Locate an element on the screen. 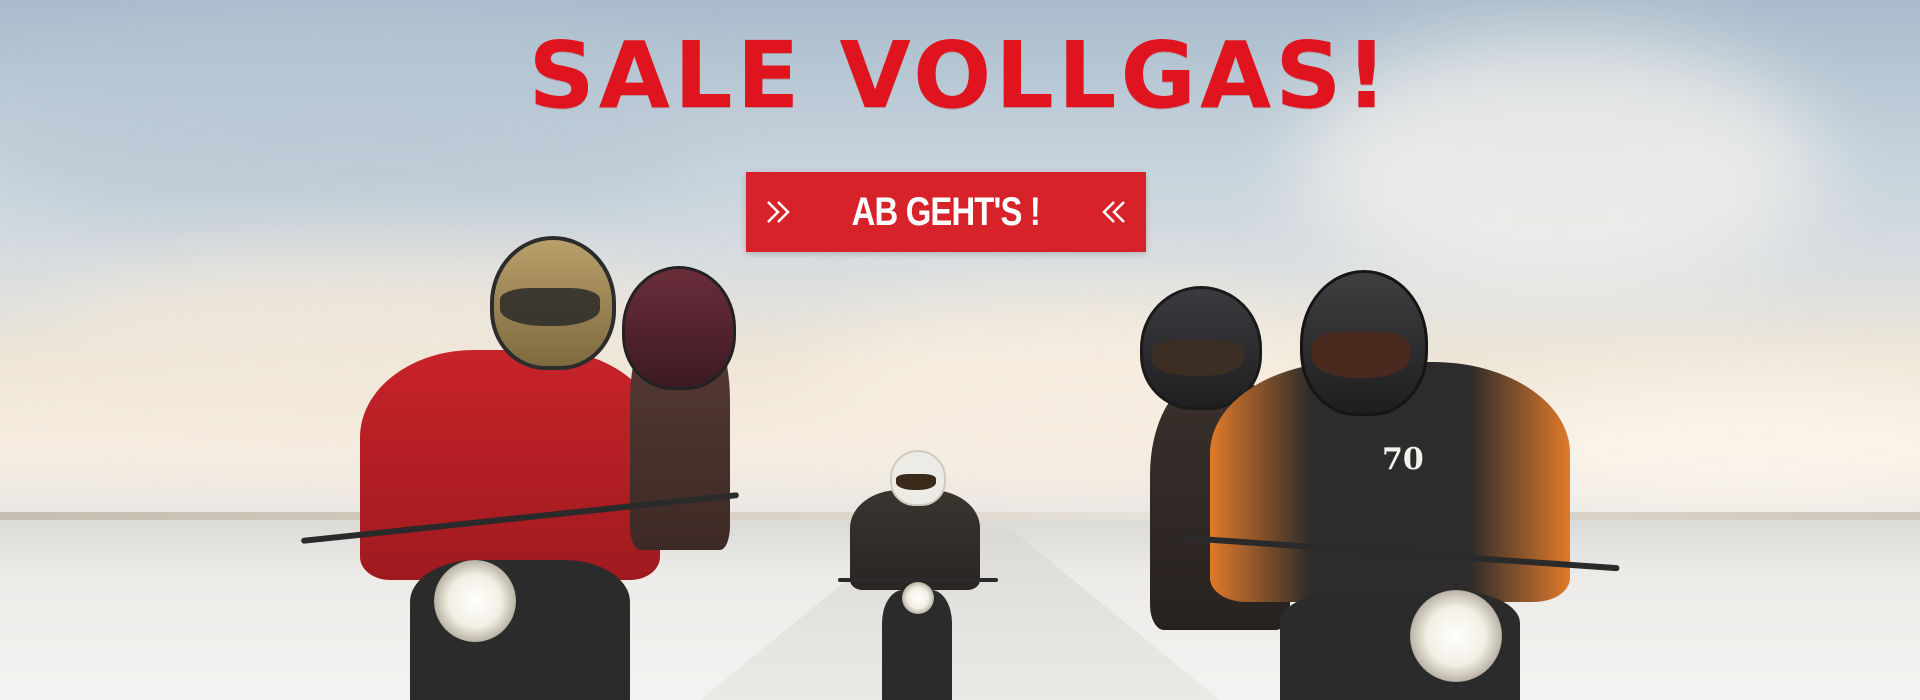 This screenshot has width=1920, height=700. rider-center-distant is located at coordinates (918, 575).